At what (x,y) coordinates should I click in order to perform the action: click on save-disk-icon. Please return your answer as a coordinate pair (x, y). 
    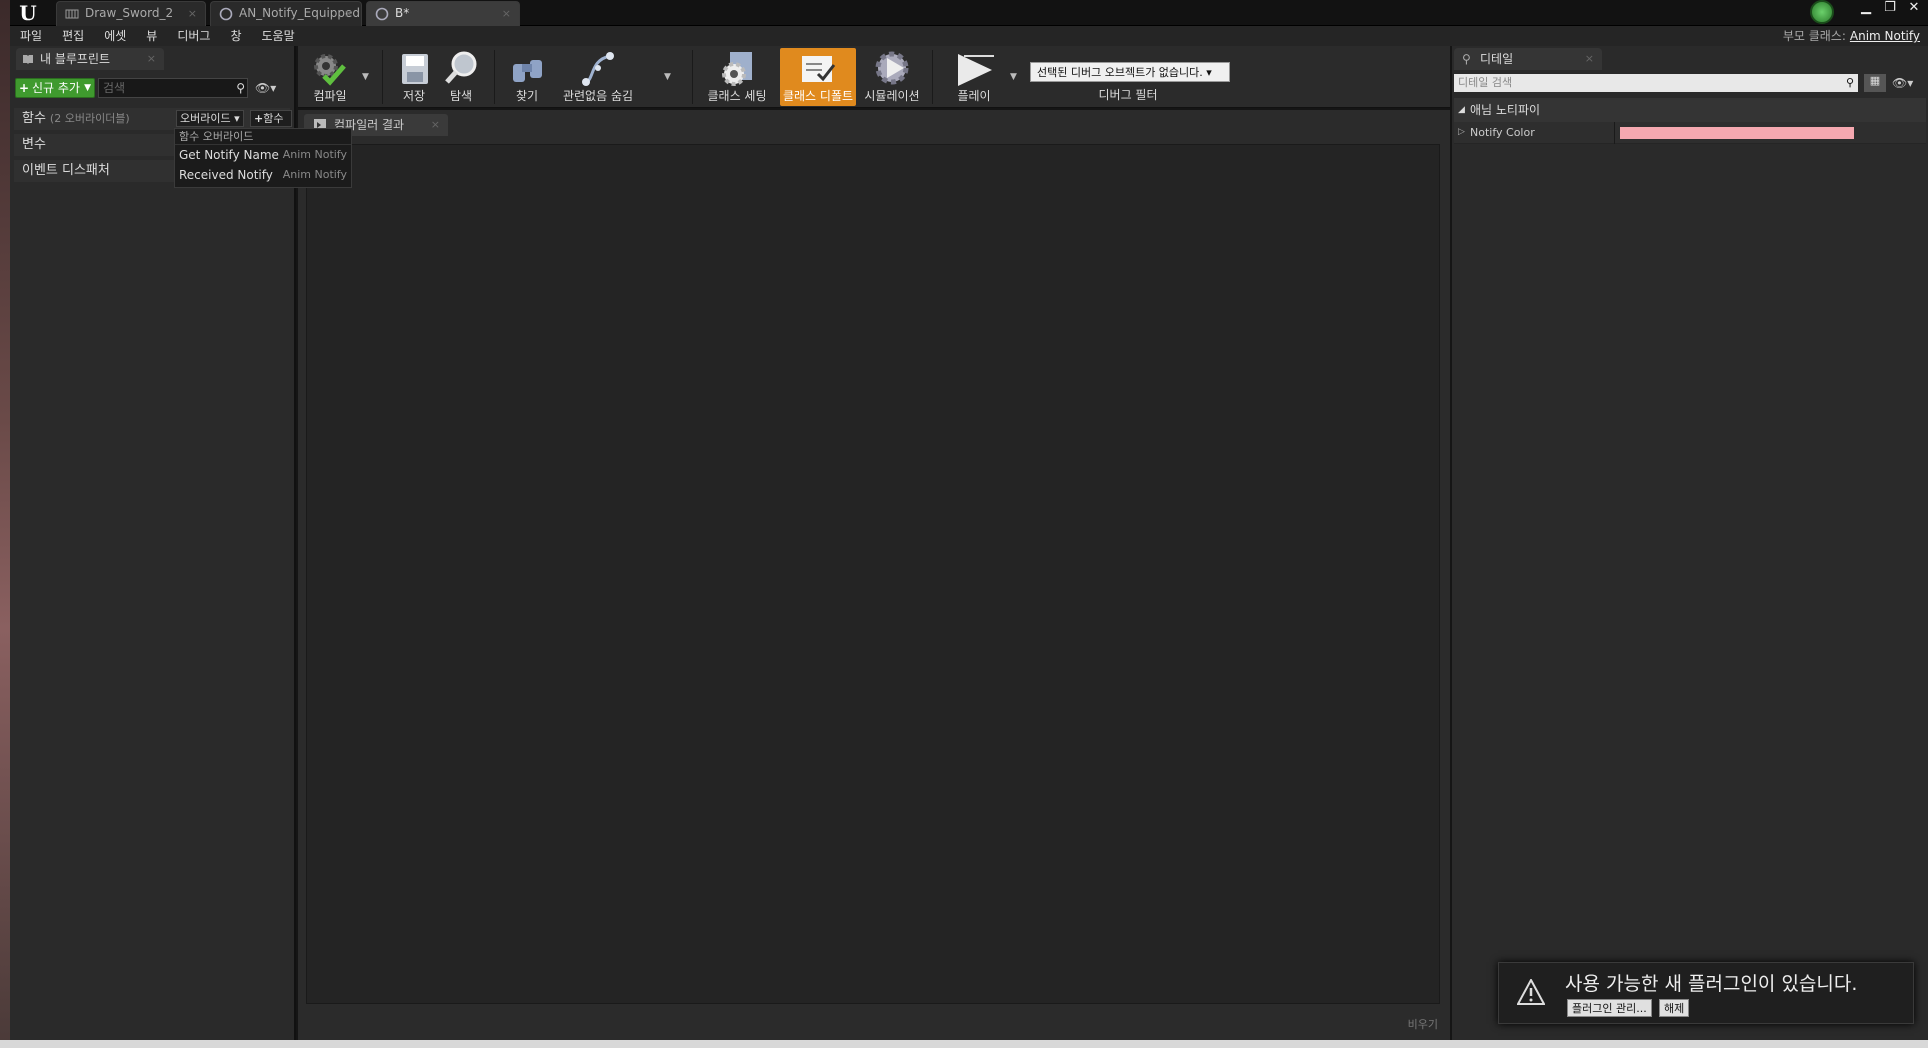
    Looking at the image, I should click on (415, 69).